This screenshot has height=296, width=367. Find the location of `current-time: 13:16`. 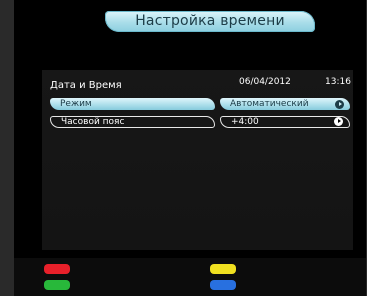

current-time: 13:16 is located at coordinates (338, 82).